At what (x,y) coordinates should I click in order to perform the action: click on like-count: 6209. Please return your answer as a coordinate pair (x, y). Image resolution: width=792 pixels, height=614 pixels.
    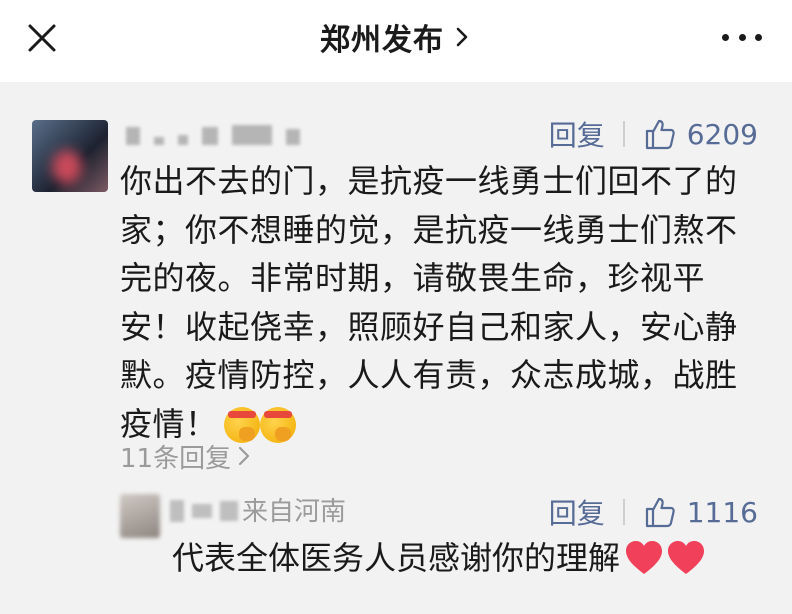
    Looking at the image, I should click on (722, 134).